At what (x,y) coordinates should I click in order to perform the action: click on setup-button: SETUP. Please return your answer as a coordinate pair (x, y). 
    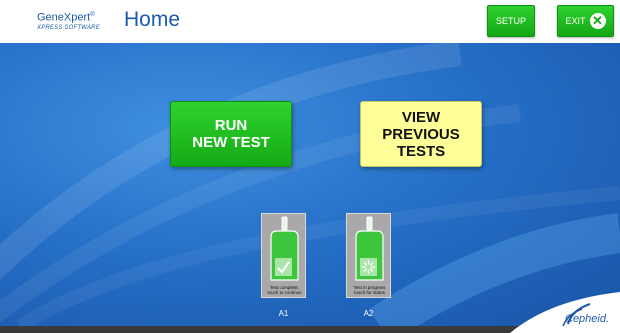
    Looking at the image, I should click on (511, 21).